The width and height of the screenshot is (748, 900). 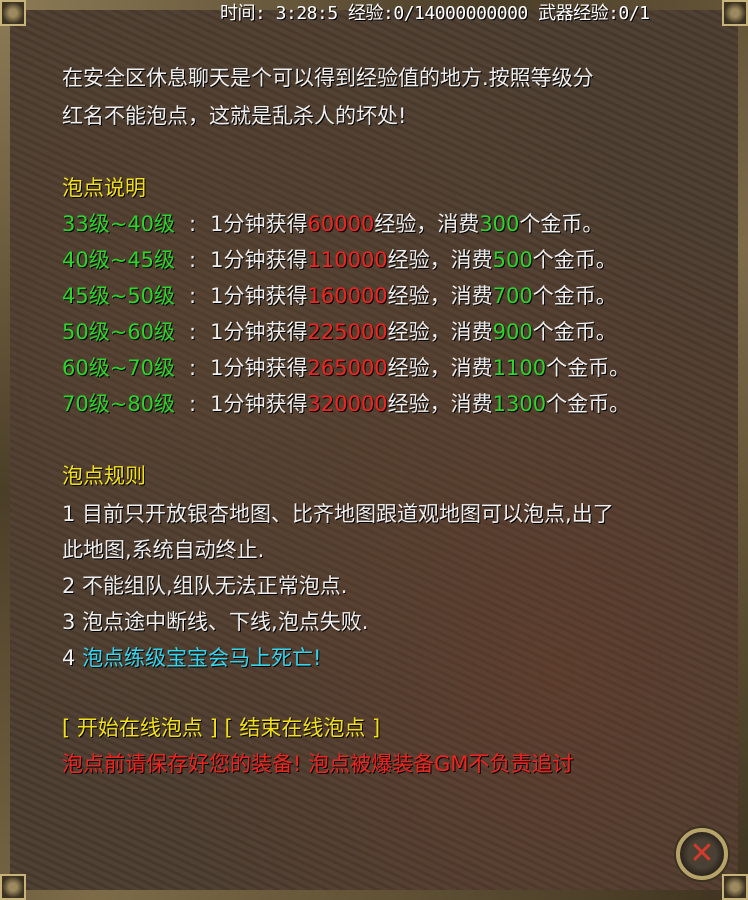 What do you see at coordinates (302, 728) in the screenshot?
I see `stop-online-afk-link: 结束在线泡点` at bounding box center [302, 728].